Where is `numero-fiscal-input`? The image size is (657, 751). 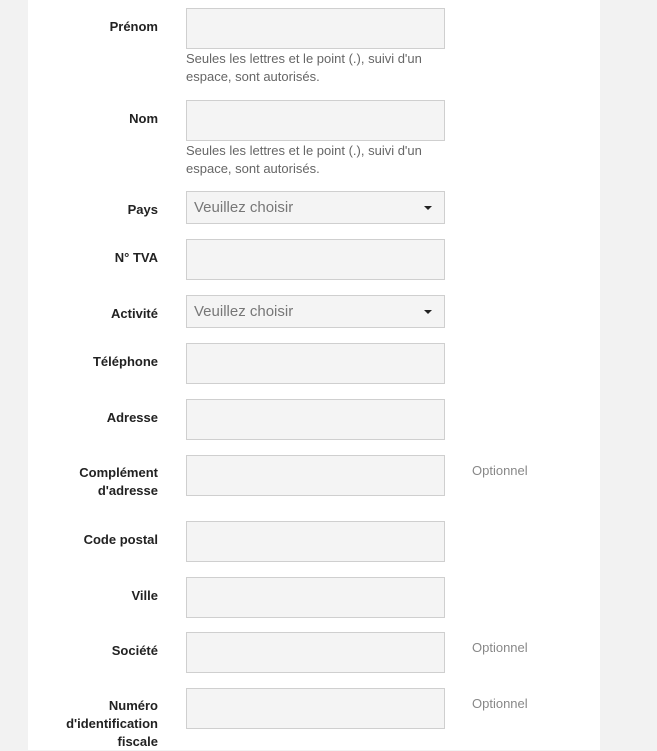 numero-fiscal-input is located at coordinates (315, 708).